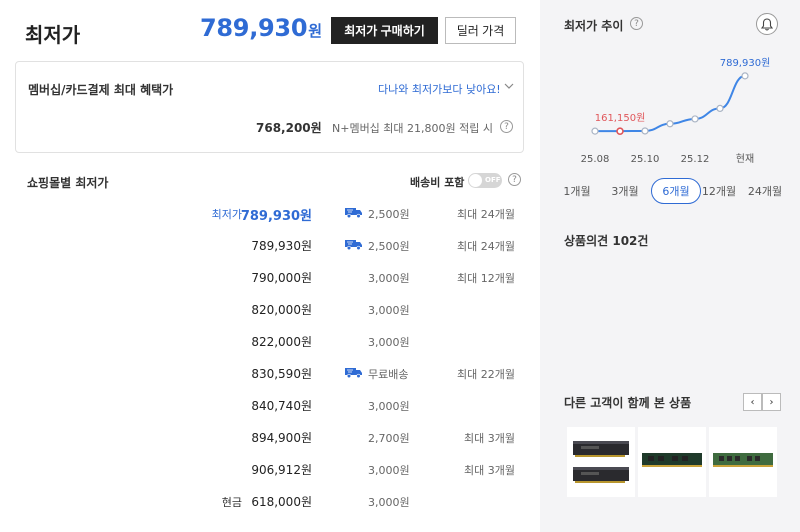 The height and width of the screenshot is (532, 800). What do you see at coordinates (437, 182) in the screenshot?
I see `shipping-include-label: 배송비 포함` at bounding box center [437, 182].